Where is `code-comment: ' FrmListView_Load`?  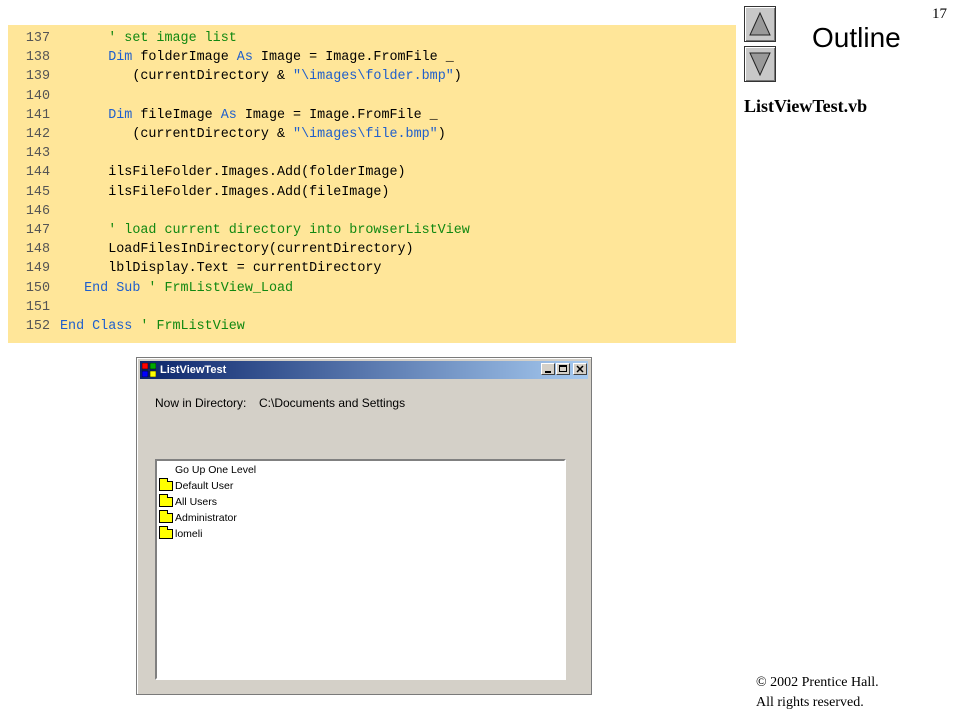 code-comment: ' FrmListView_Load is located at coordinates (221, 288).